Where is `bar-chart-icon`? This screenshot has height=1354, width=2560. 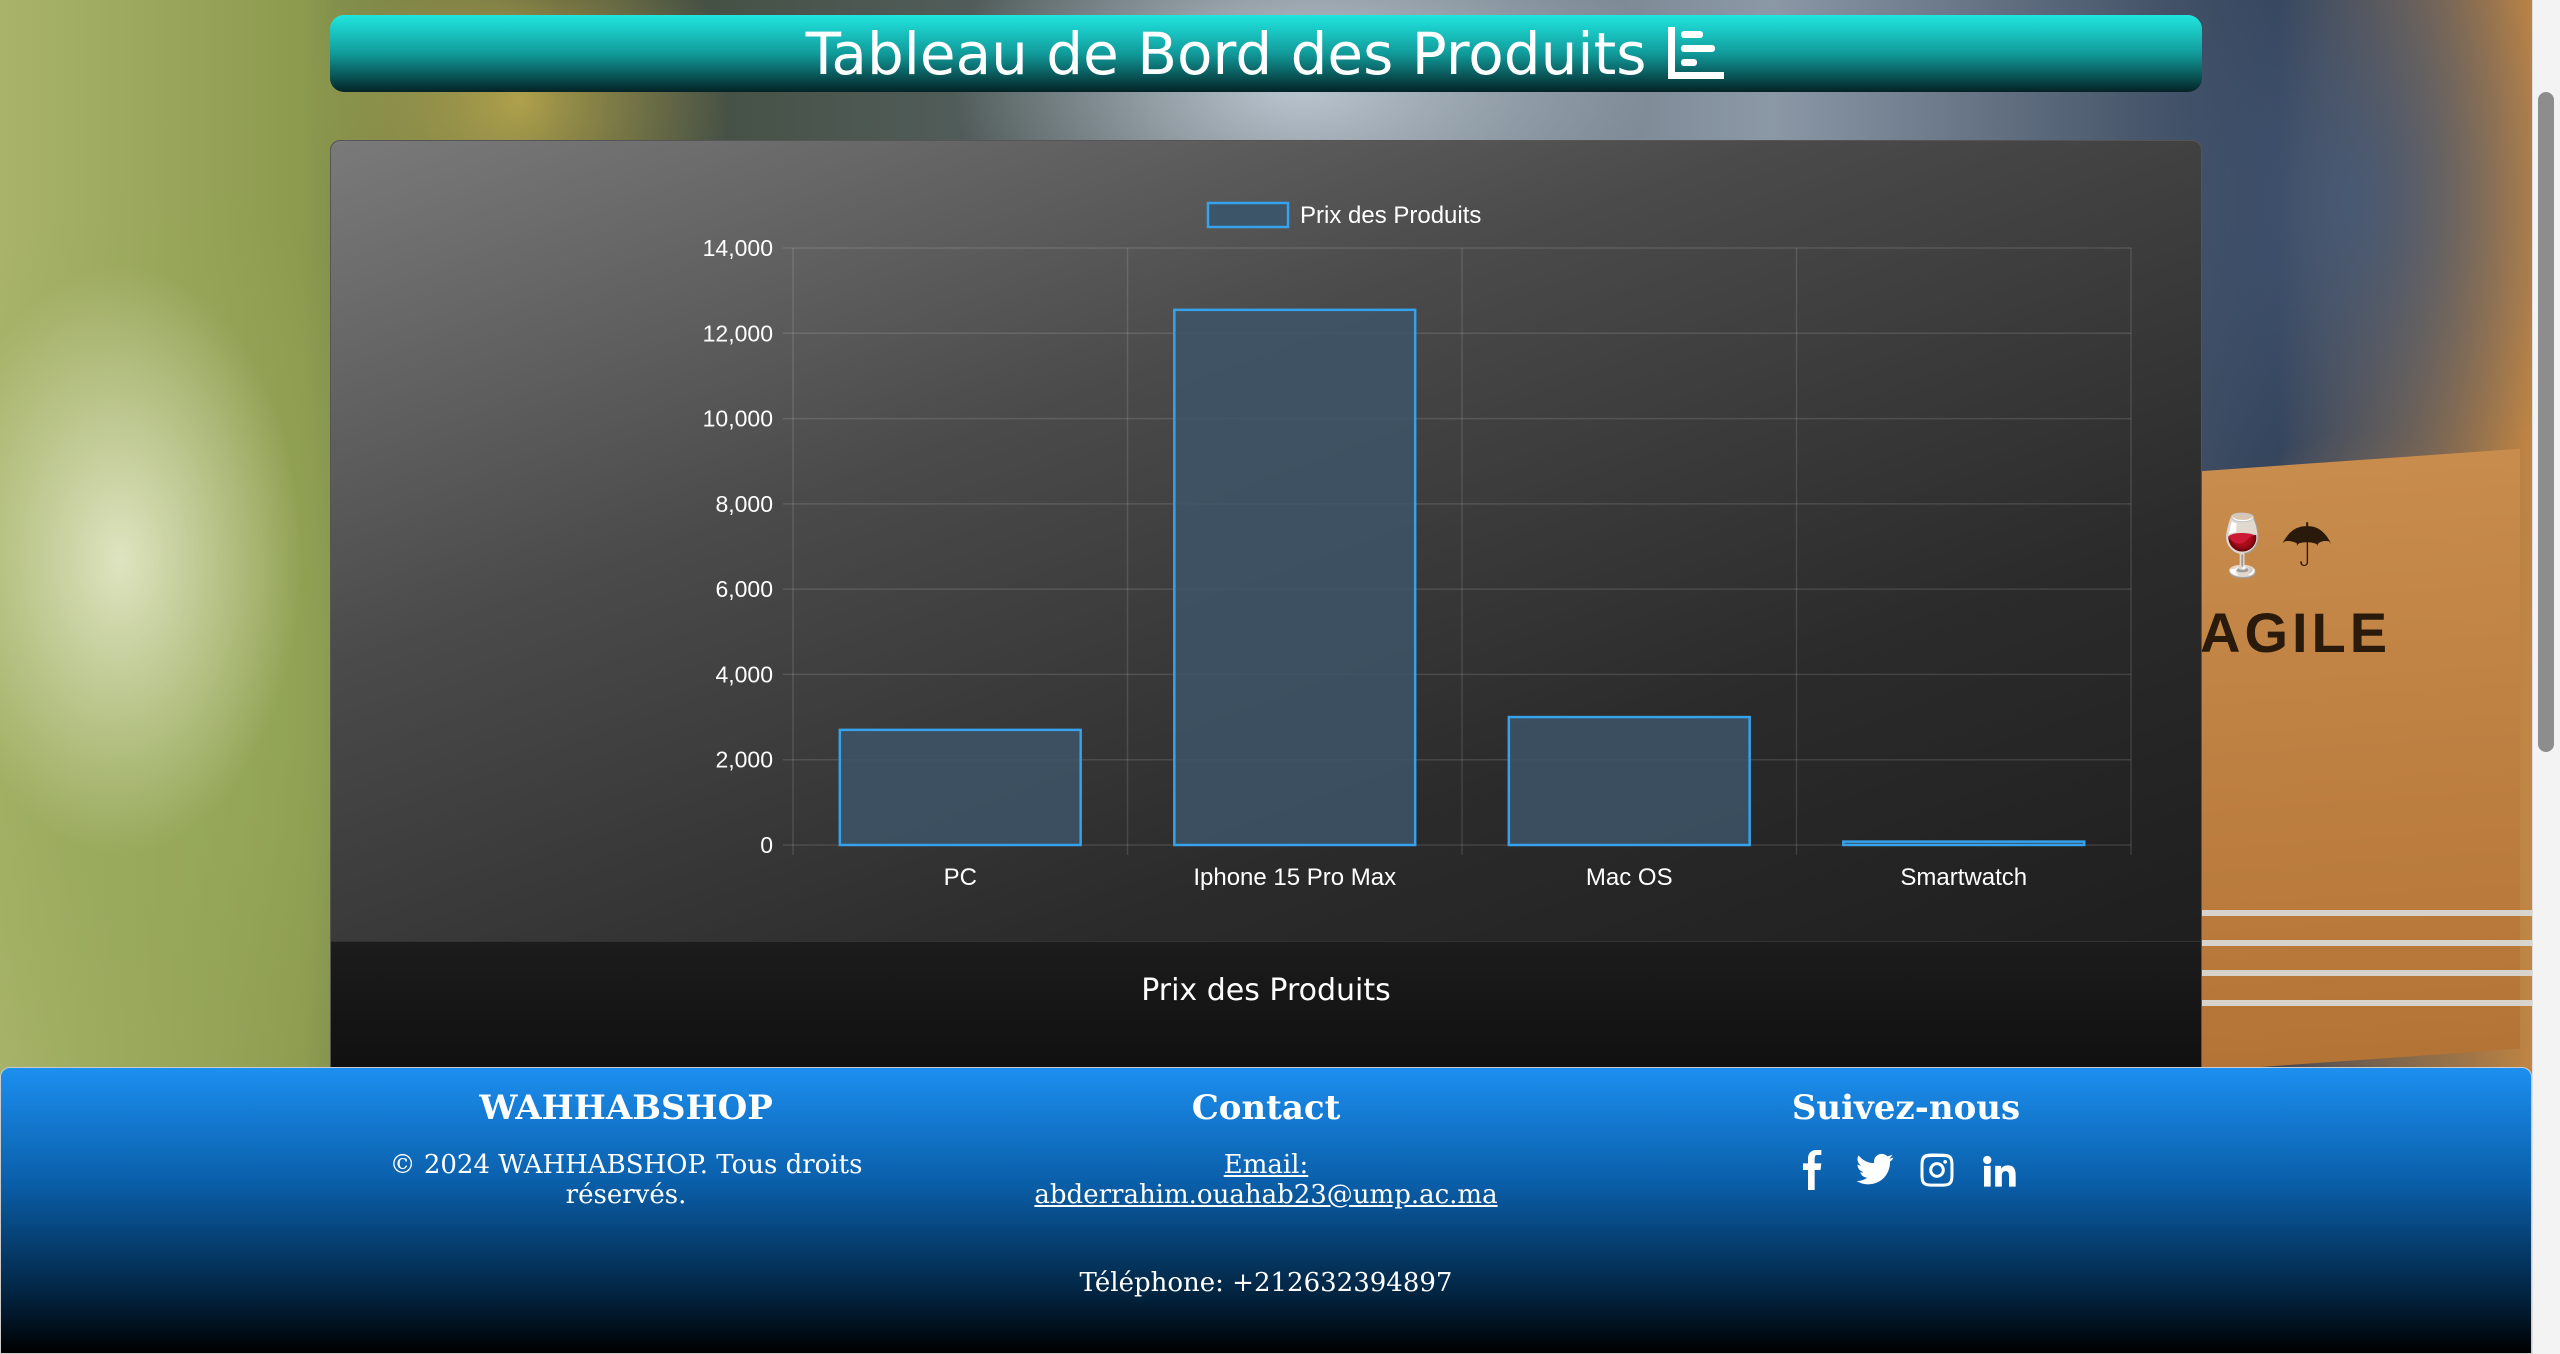 bar-chart-icon is located at coordinates (1696, 52).